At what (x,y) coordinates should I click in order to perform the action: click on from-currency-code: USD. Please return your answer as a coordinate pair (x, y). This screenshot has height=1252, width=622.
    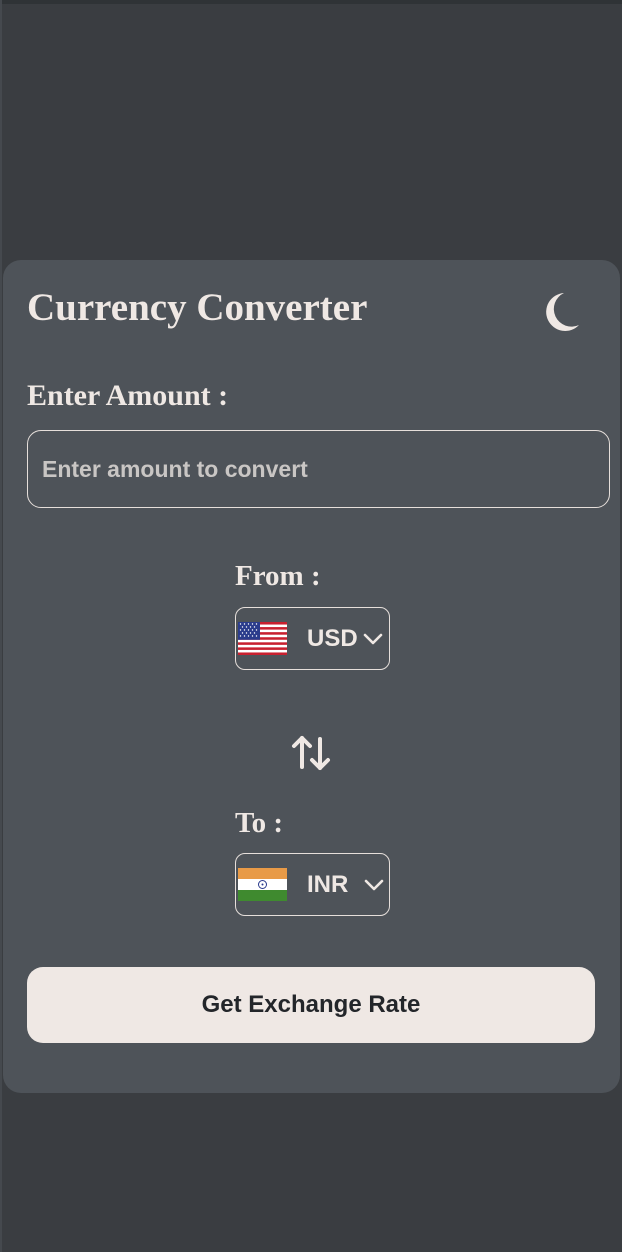
    Looking at the image, I should click on (332, 638).